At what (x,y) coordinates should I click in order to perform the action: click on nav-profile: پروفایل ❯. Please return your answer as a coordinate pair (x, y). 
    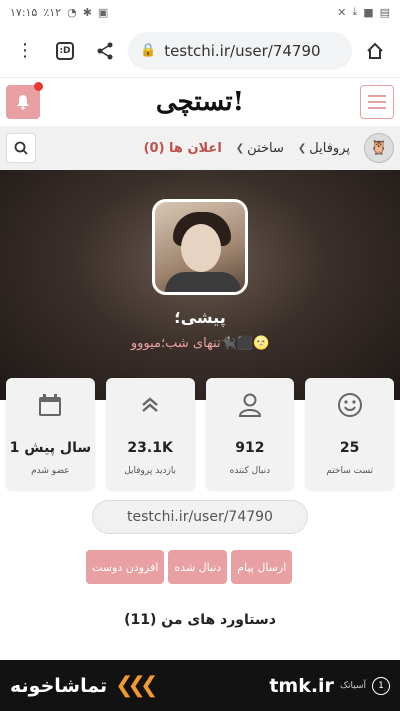
    Looking at the image, I should click on (324, 148).